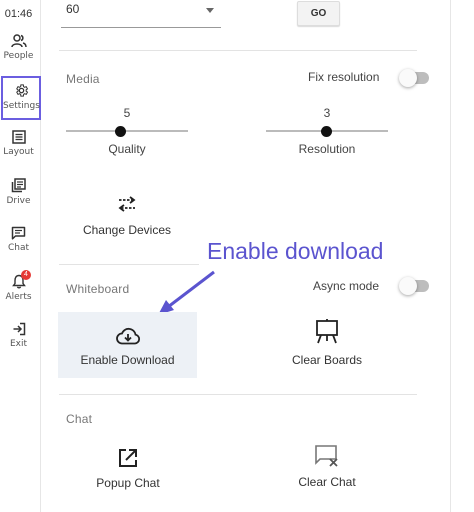 The height and width of the screenshot is (512, 474). Describe the element at coordinates (327, 468) in the screenshot. I see `clear-chat-button: Clear Chat` at that location.